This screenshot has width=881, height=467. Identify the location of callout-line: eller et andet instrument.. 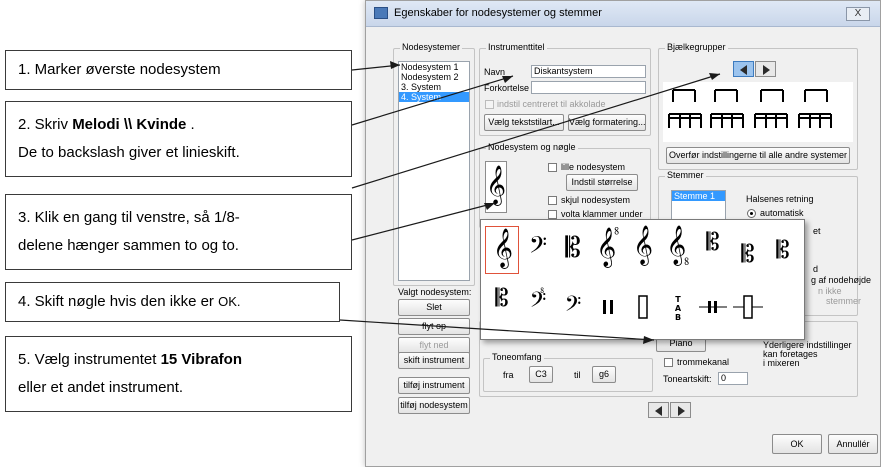
(101, 387).